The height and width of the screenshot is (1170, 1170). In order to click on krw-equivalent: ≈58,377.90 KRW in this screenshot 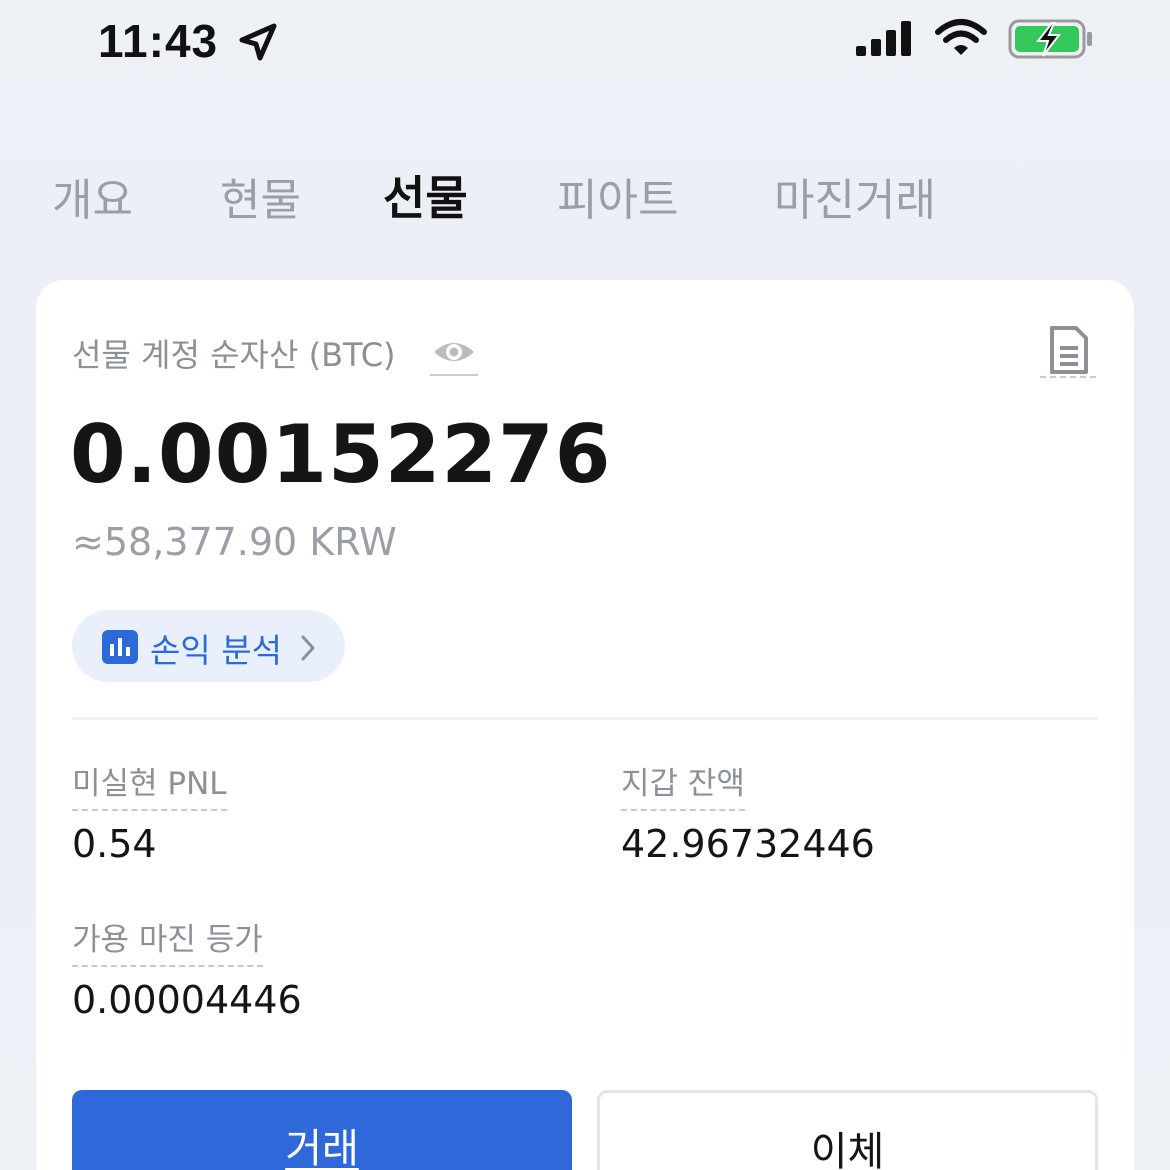, I will do `click(234, 542)`.